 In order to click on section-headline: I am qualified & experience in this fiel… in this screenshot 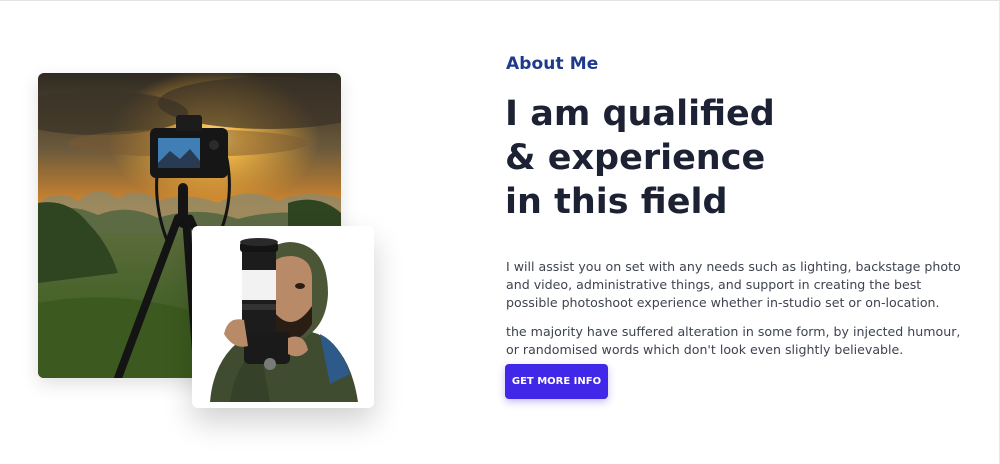, I will do `click(705, 158)`.